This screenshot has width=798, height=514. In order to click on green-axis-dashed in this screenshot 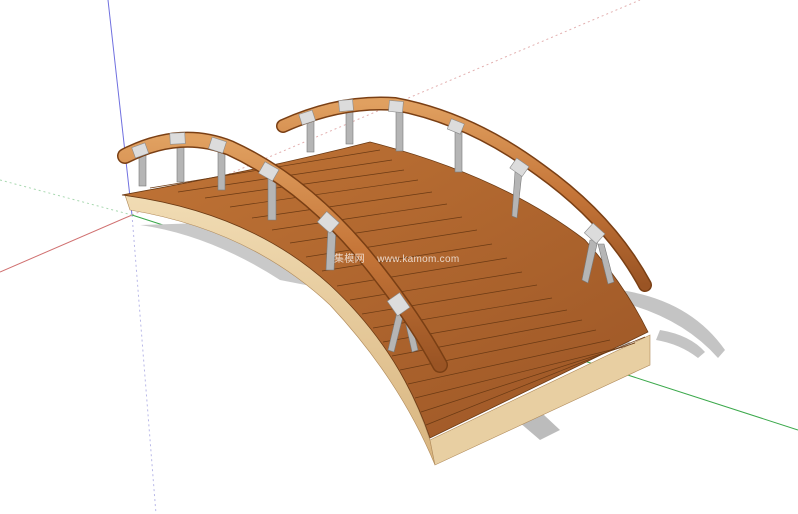, I will do `click(66, 197)`.